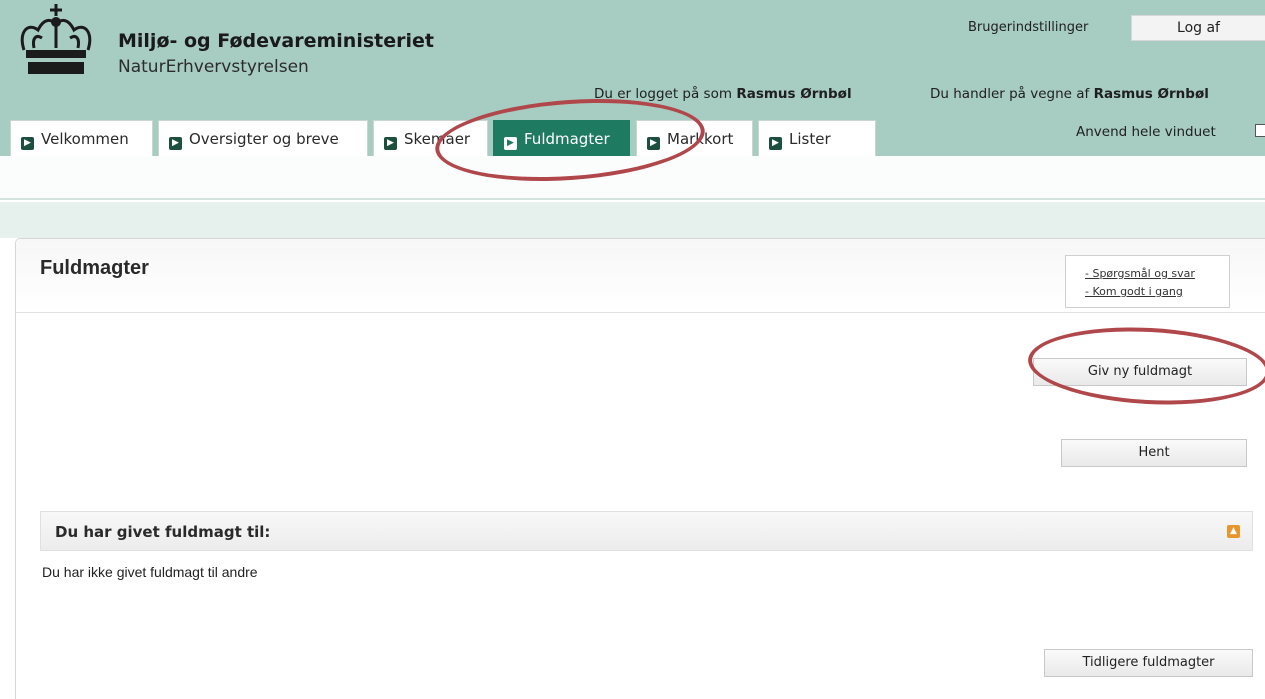  I want to click on tab-velkommen: ▶ Velkommen, so click(81, 138).